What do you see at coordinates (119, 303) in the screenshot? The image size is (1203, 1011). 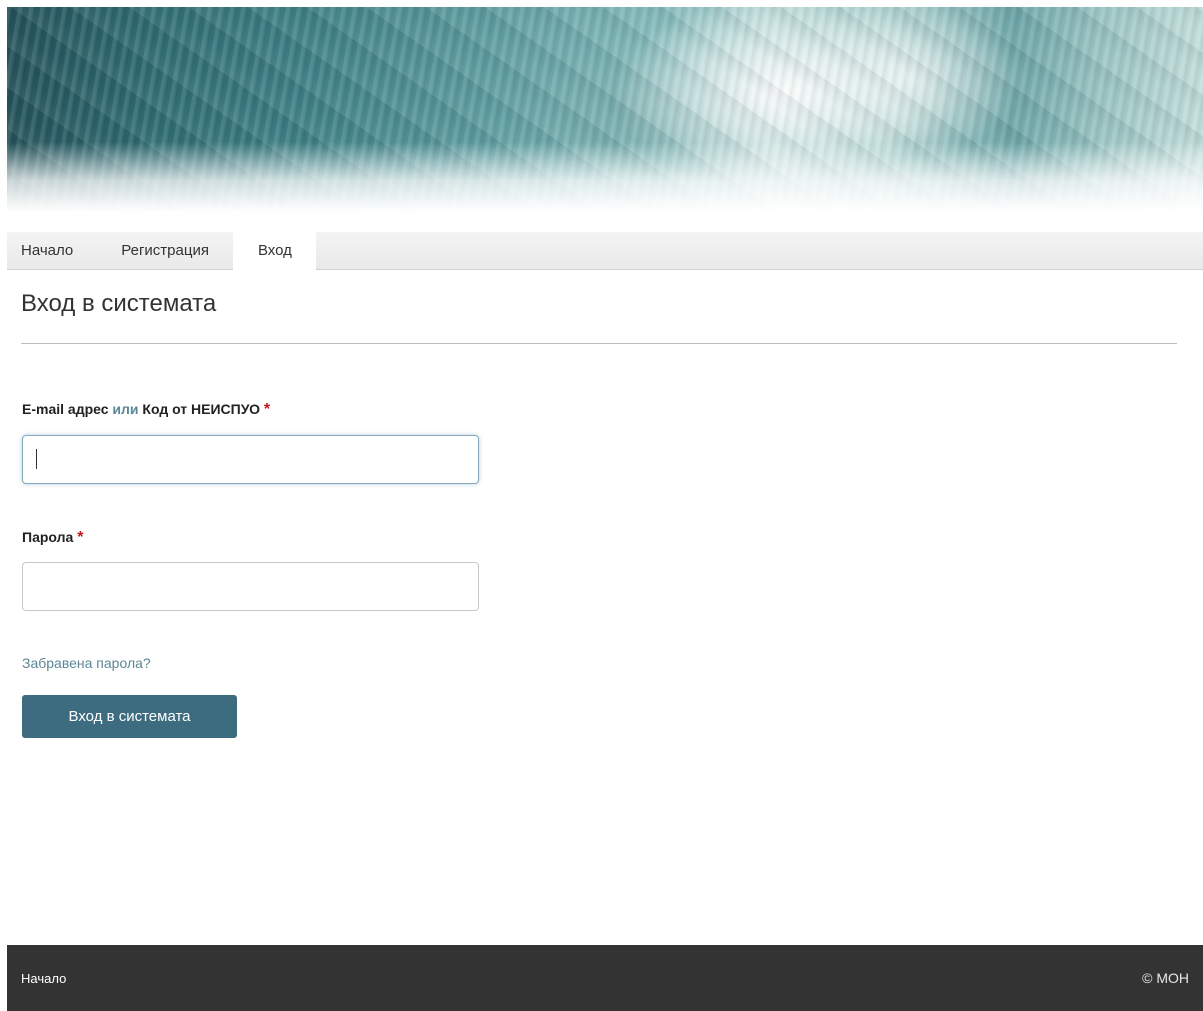 I see `page-title: Вход в системата` at bounding box center [119, 303].